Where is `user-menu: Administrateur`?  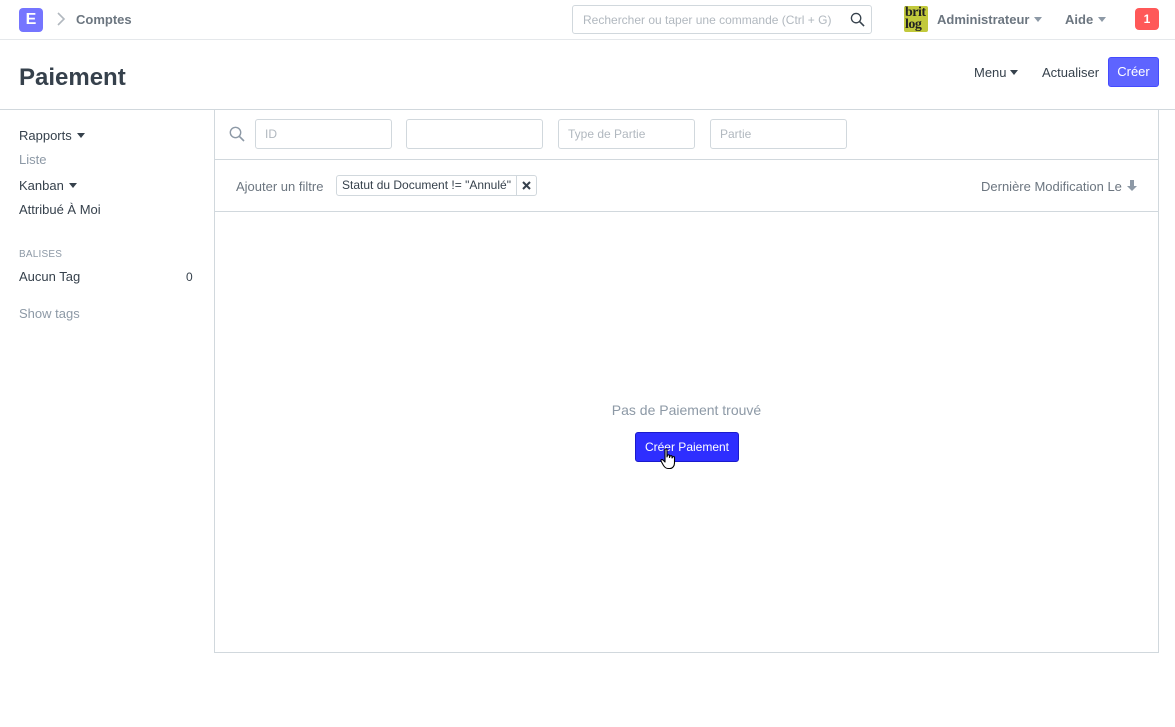
user-menu: Administrateur is located at coordinates (990, 19).